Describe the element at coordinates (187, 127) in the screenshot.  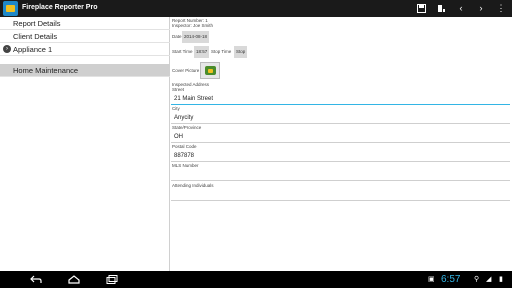
I see `state-label: State/Province` at that location.